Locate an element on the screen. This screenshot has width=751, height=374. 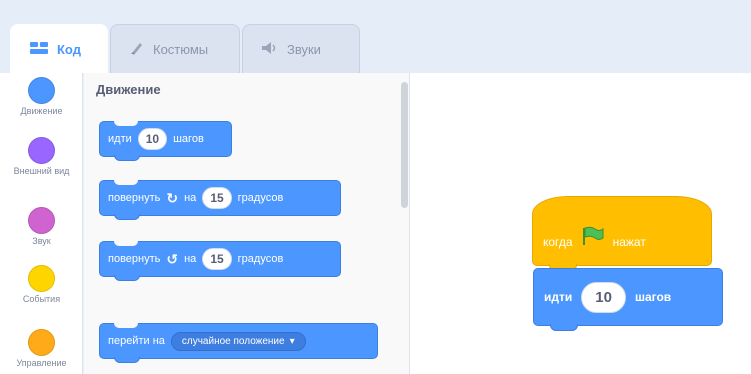
category-sound: Звук is located at coordinates (41, 226).